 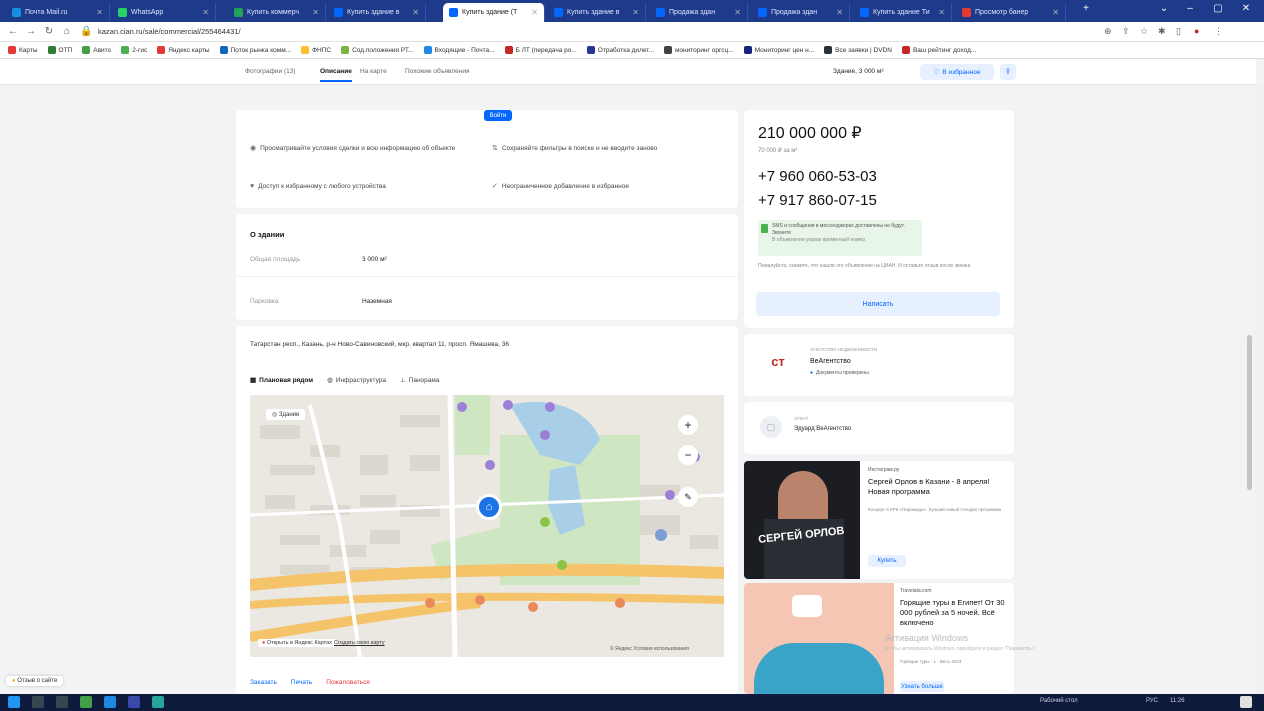 I want to click on close-window-icon: ✕, so click(x=1246, y=8).